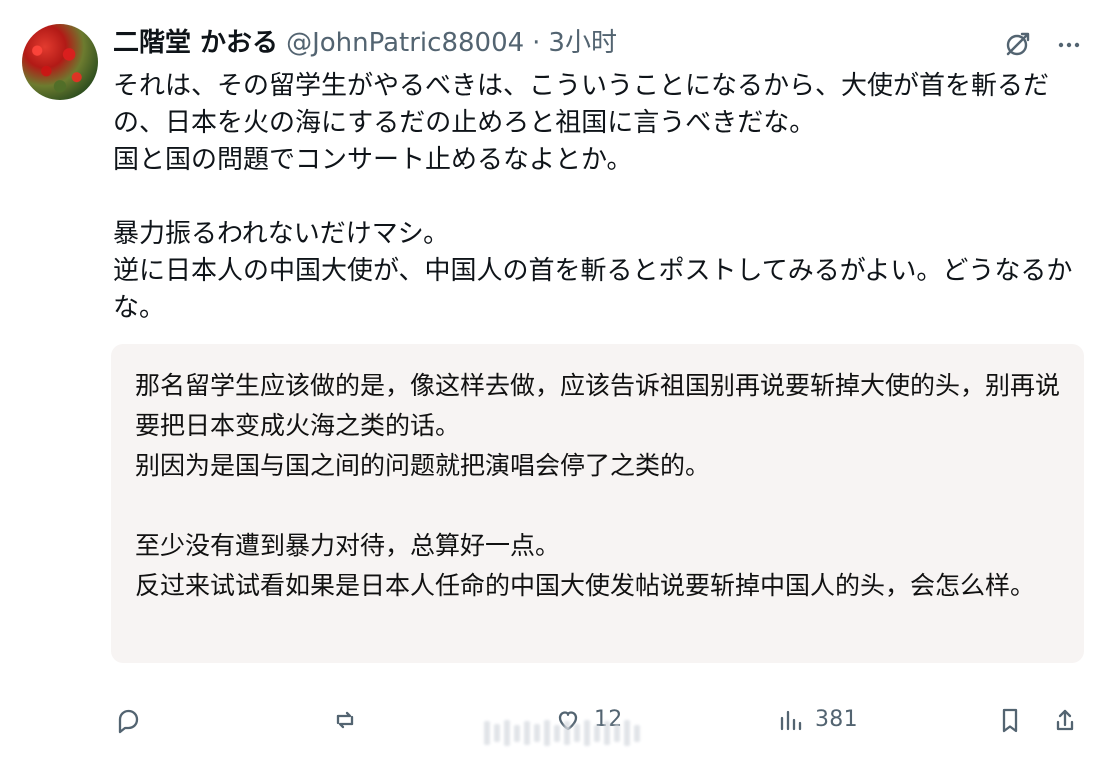 This screenshot has height=762, width=1101. I want to click on like-button: 12, so click(587, 720).